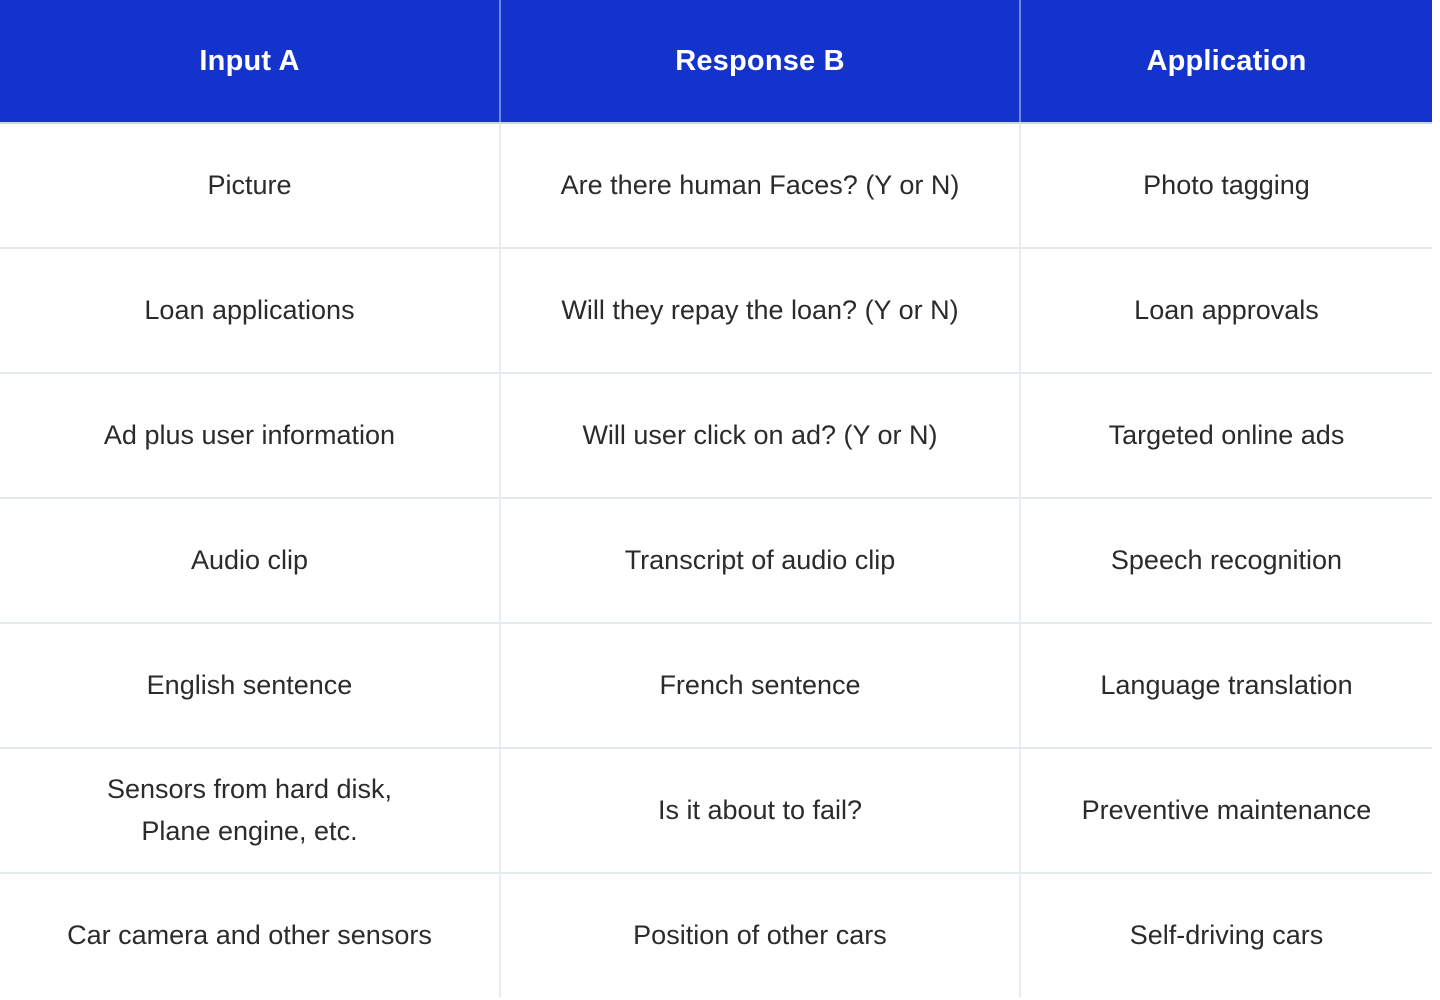 The width and height of the screenshot is (1440, 1000). Describe the element at coordinates (760, 62) in the screenshot. I see `column-header-response-b: Response B` at that location.